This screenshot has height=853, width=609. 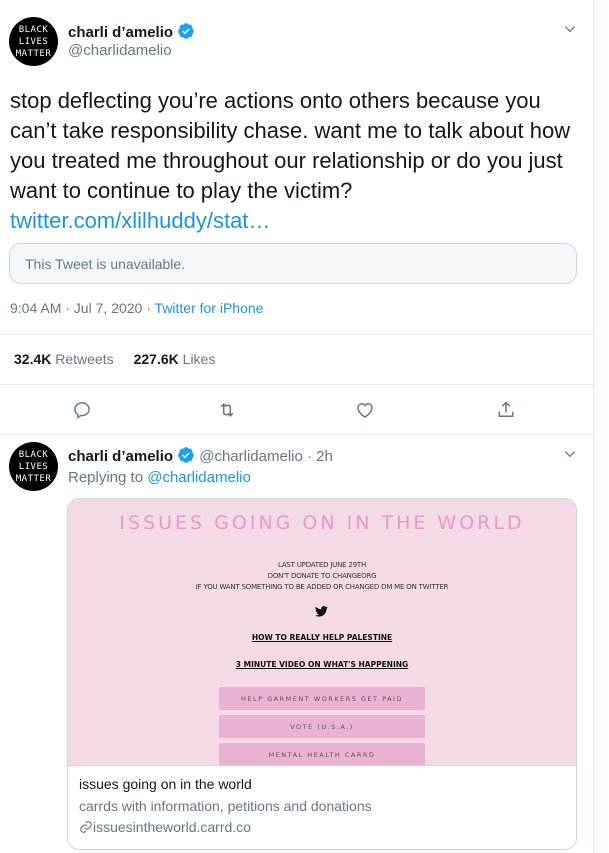 I want to click on card-image-title: ISSUES GOING ON IN THE WORLD, so click(x=322, y=523).